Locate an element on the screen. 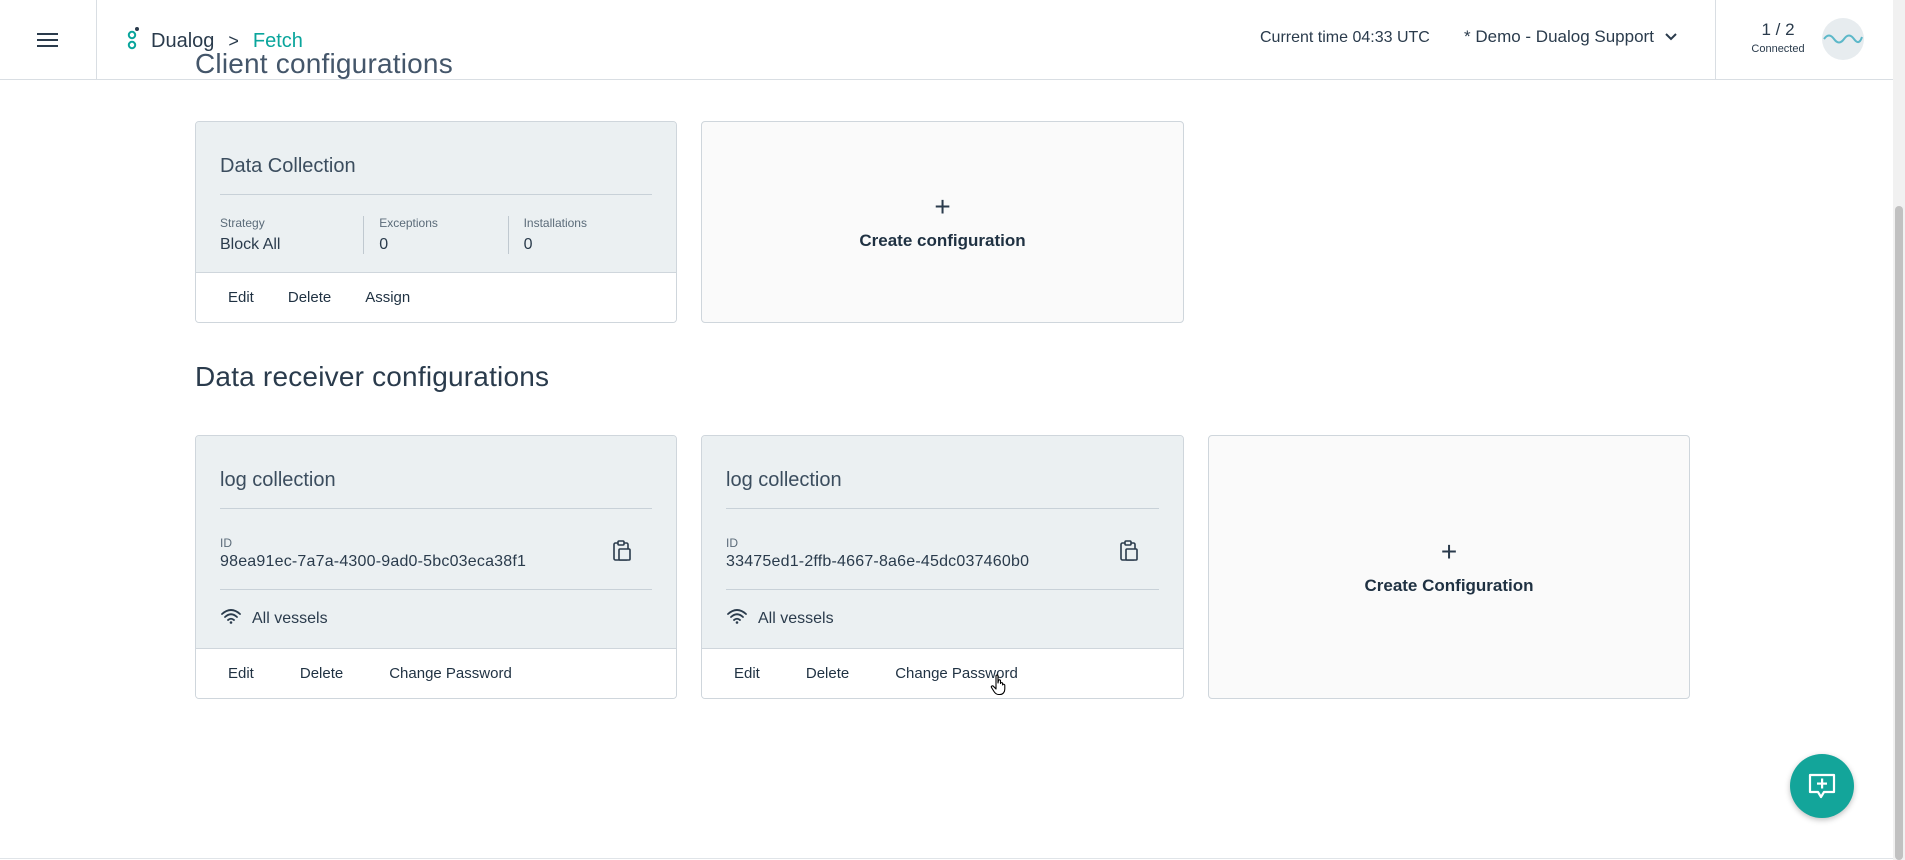 This screenshot has width=1905, height=860. stat-value: Block All is located at coordinates (250, 244).